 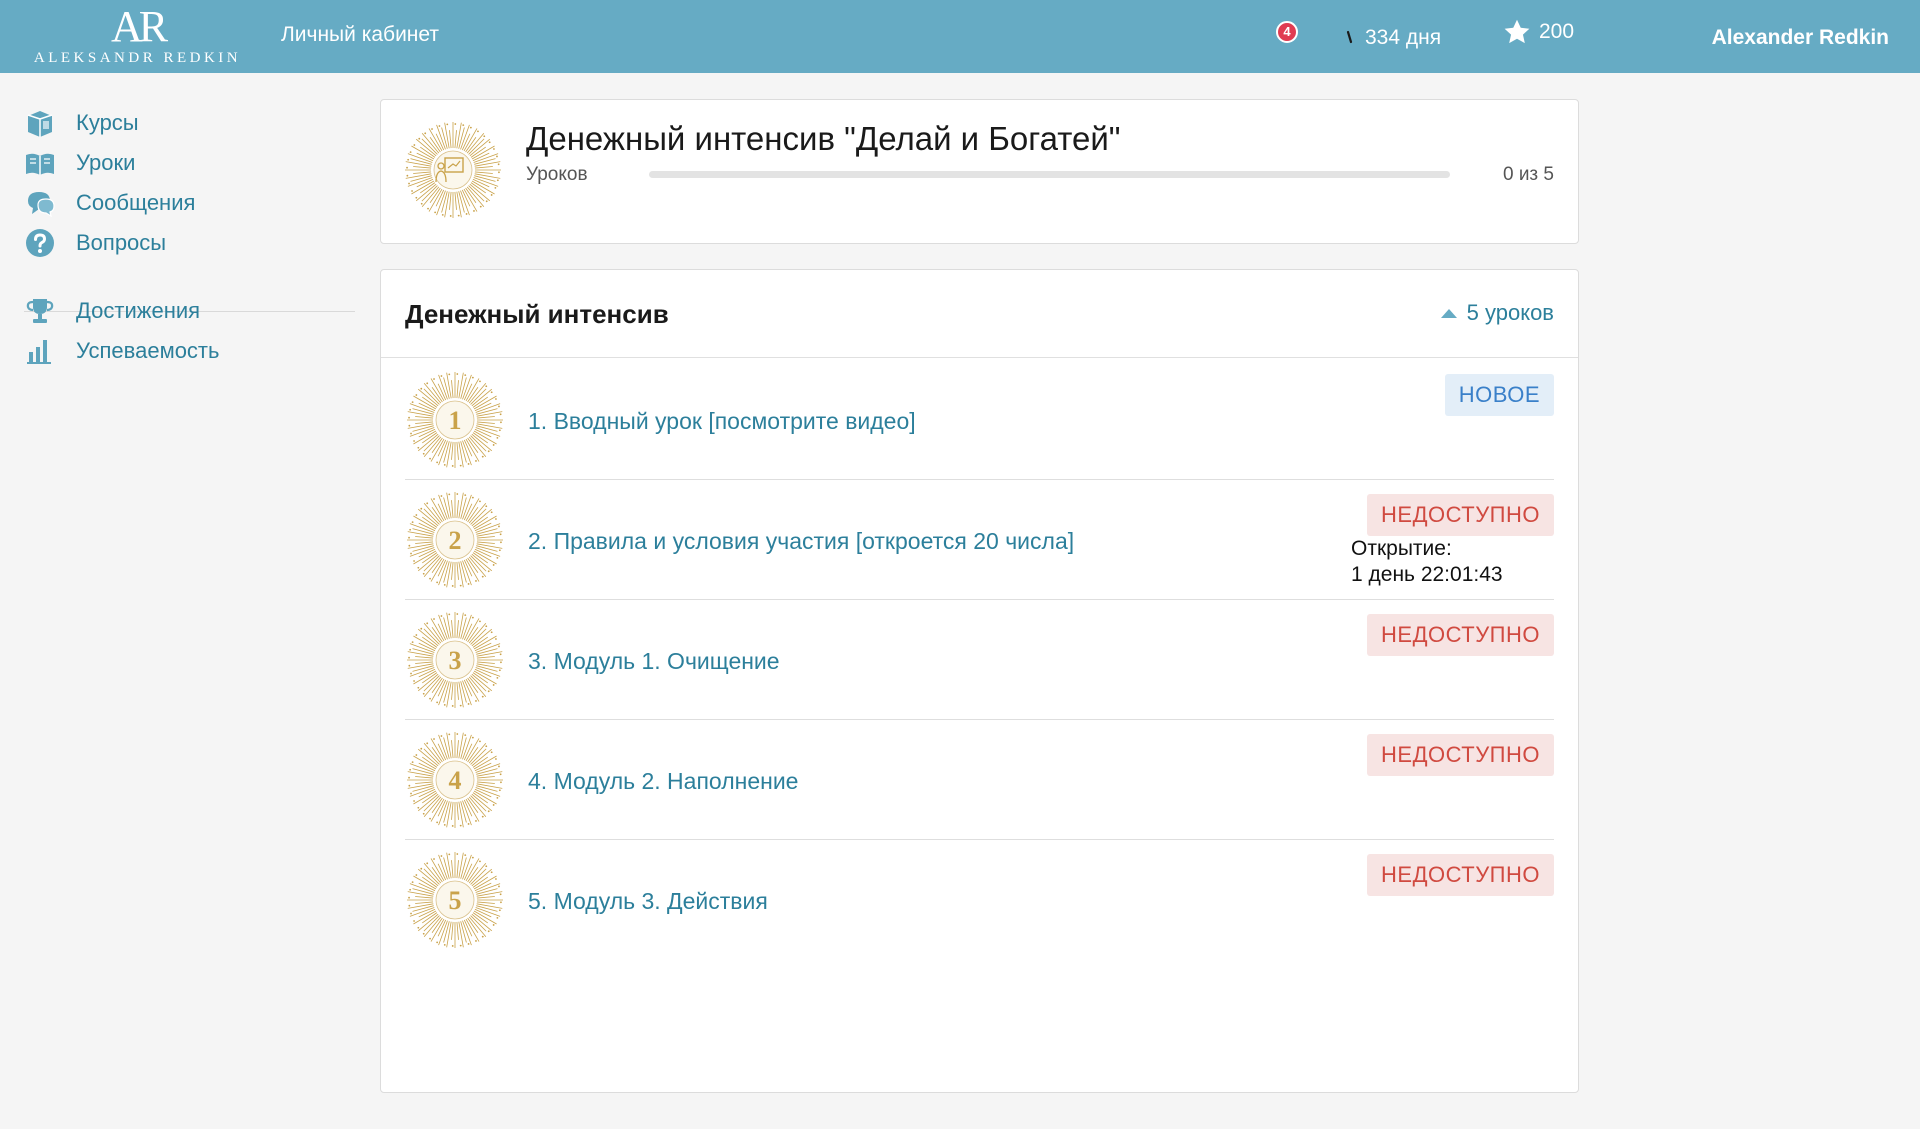 I want to click on points-counter: 200, so click(x=1538, y=32).